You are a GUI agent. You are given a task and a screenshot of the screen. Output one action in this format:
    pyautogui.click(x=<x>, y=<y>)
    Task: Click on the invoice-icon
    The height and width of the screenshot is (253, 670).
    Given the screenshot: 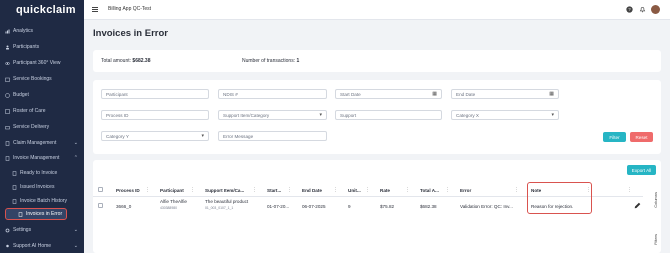 What is the action you would take?
    pyautogui.click(x=7, y=158)
    